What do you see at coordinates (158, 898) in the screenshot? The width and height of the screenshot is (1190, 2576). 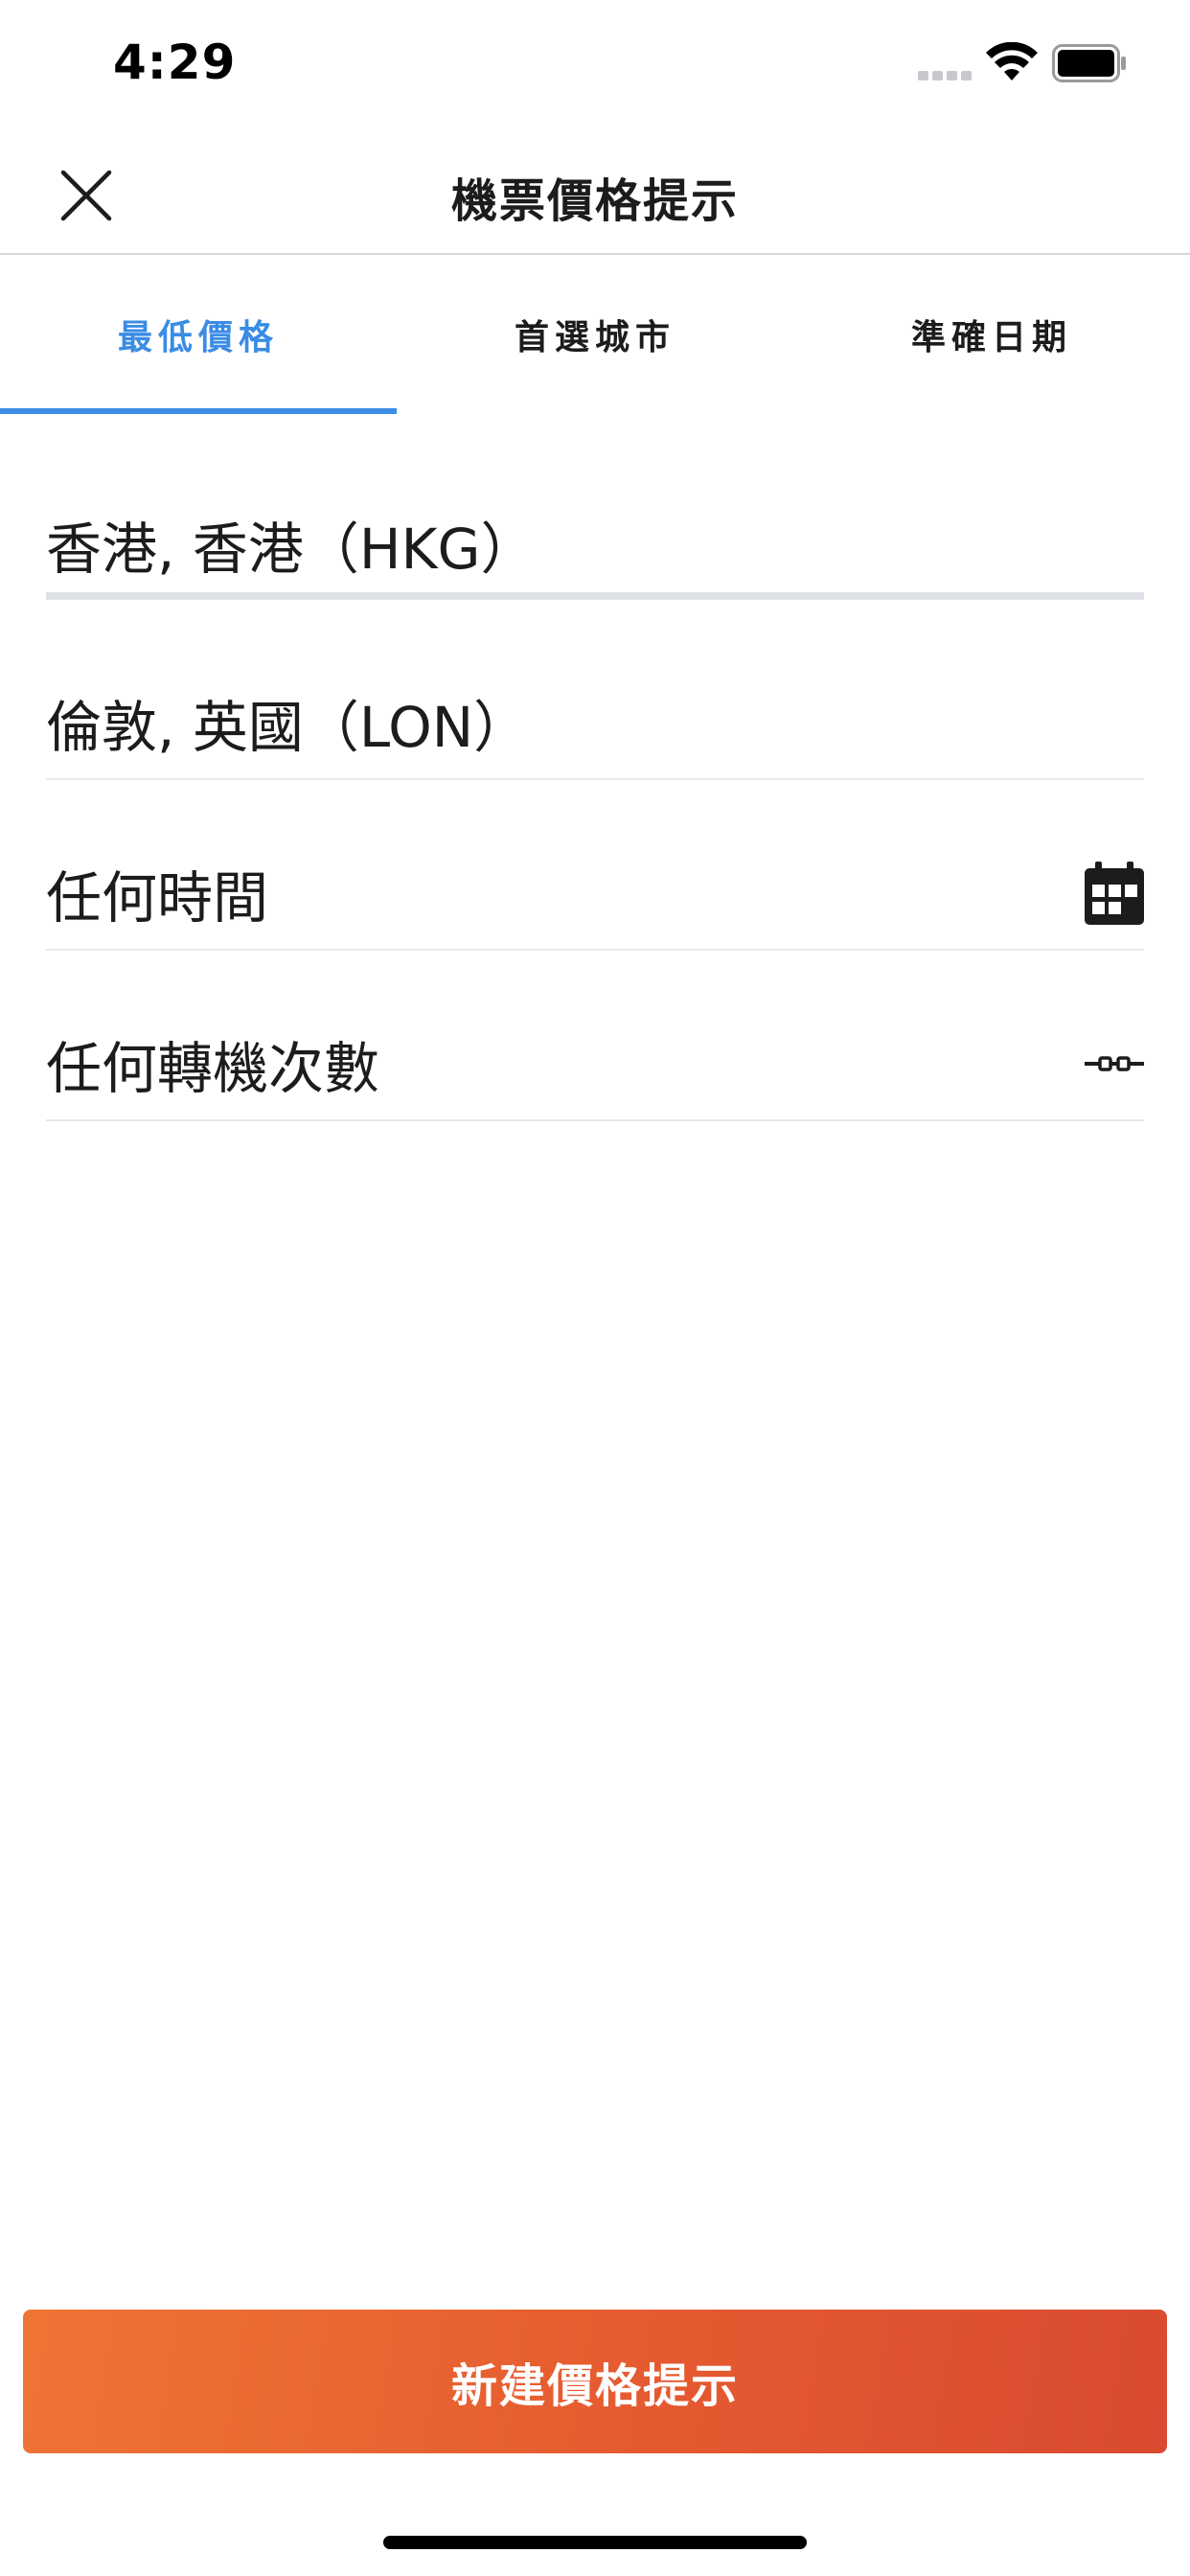 I see `date-value: 任何時間` at bounding box center [158, 898].